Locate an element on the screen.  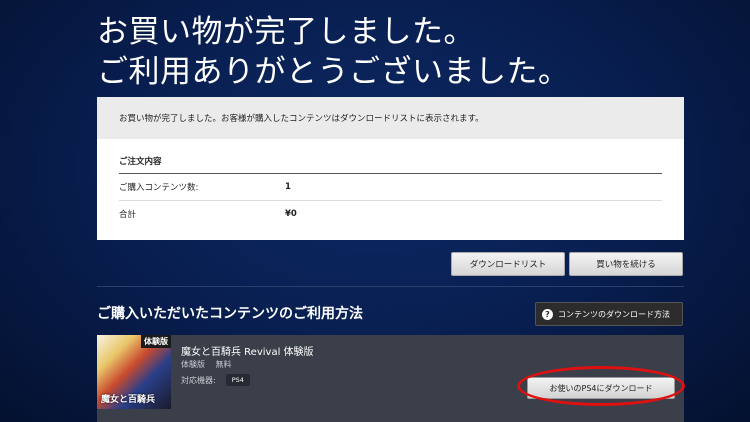
page-headline: お買い物が完了しました。 ご利用ありがとうございました。 is located at coordinates (333, 52).